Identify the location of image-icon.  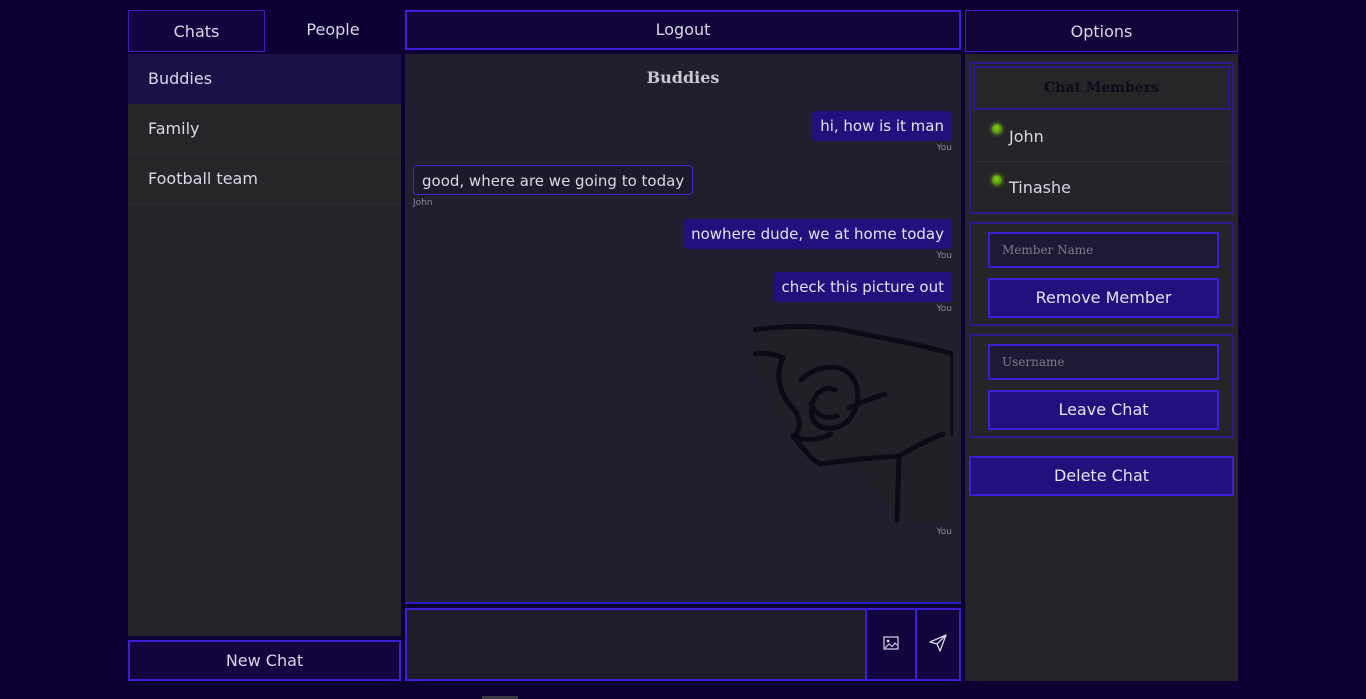
(891, 644).